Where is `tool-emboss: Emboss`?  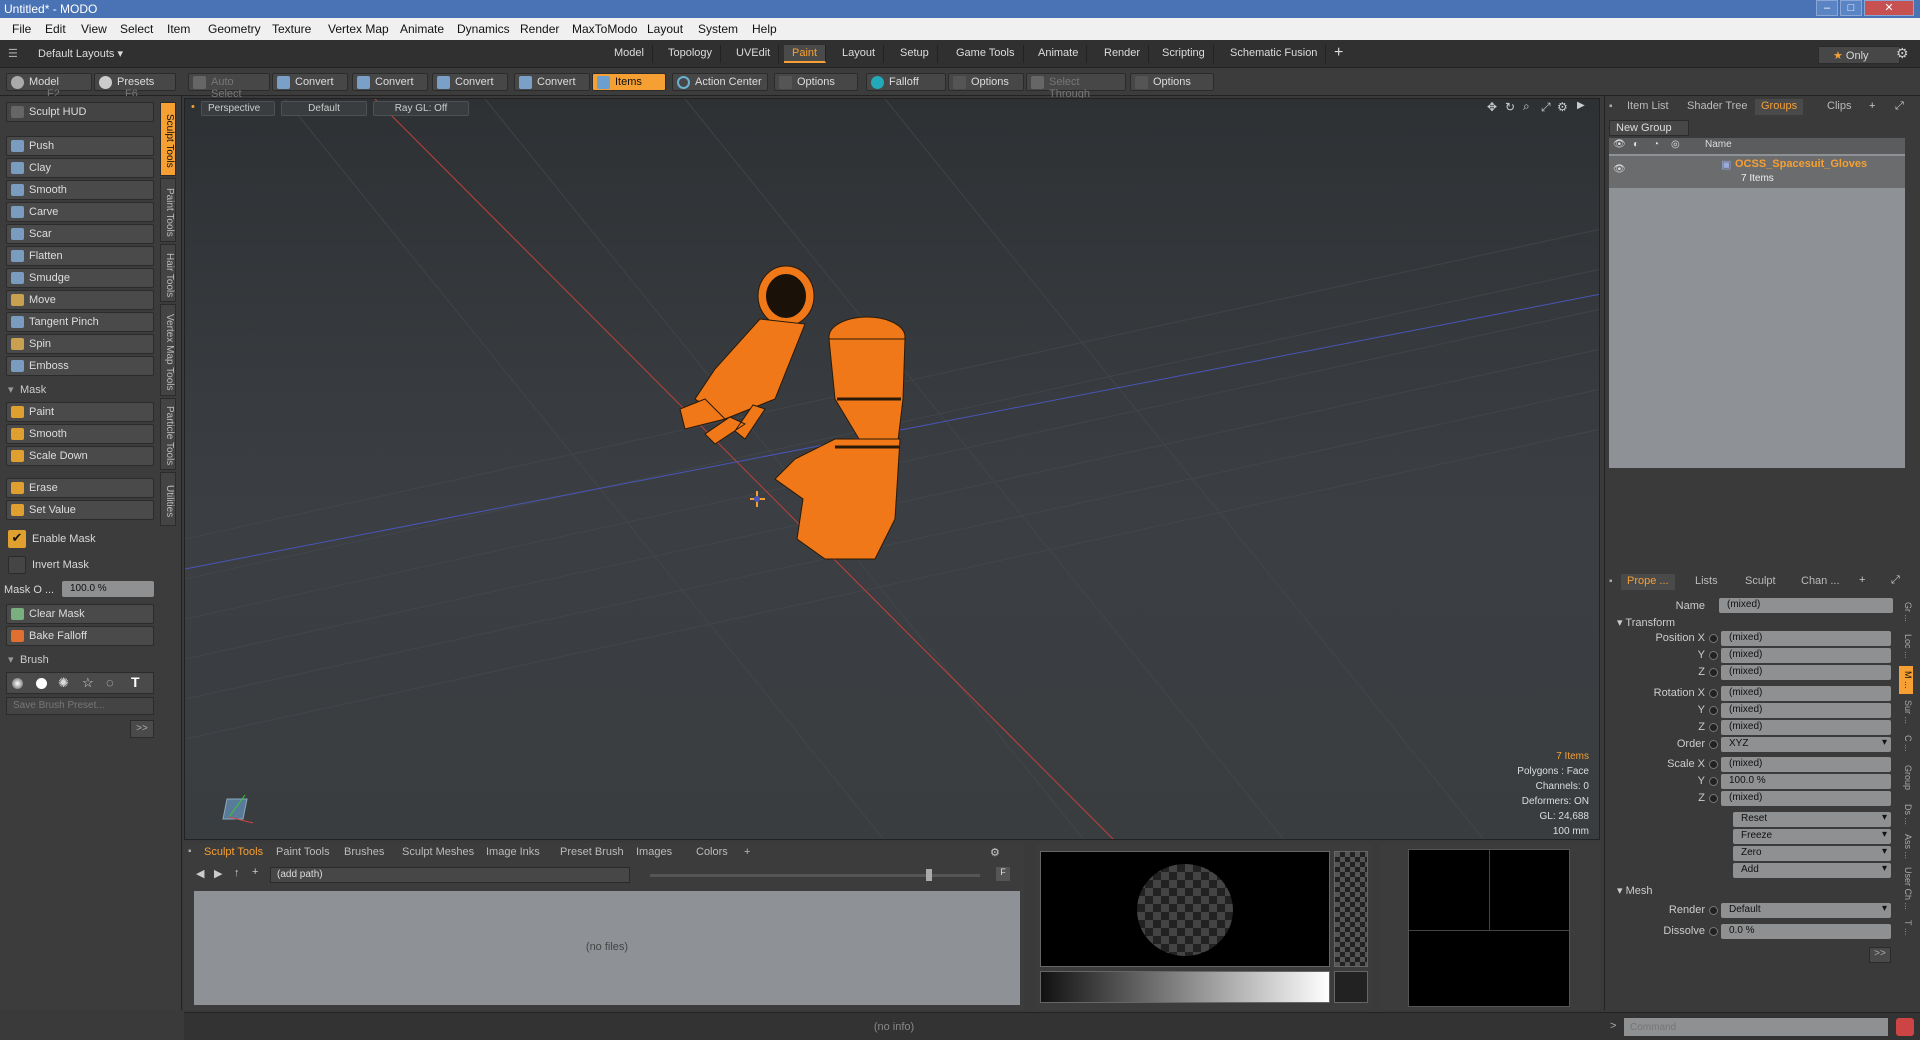
tool-emboss: Emboss is located at coordinates (80, 366).